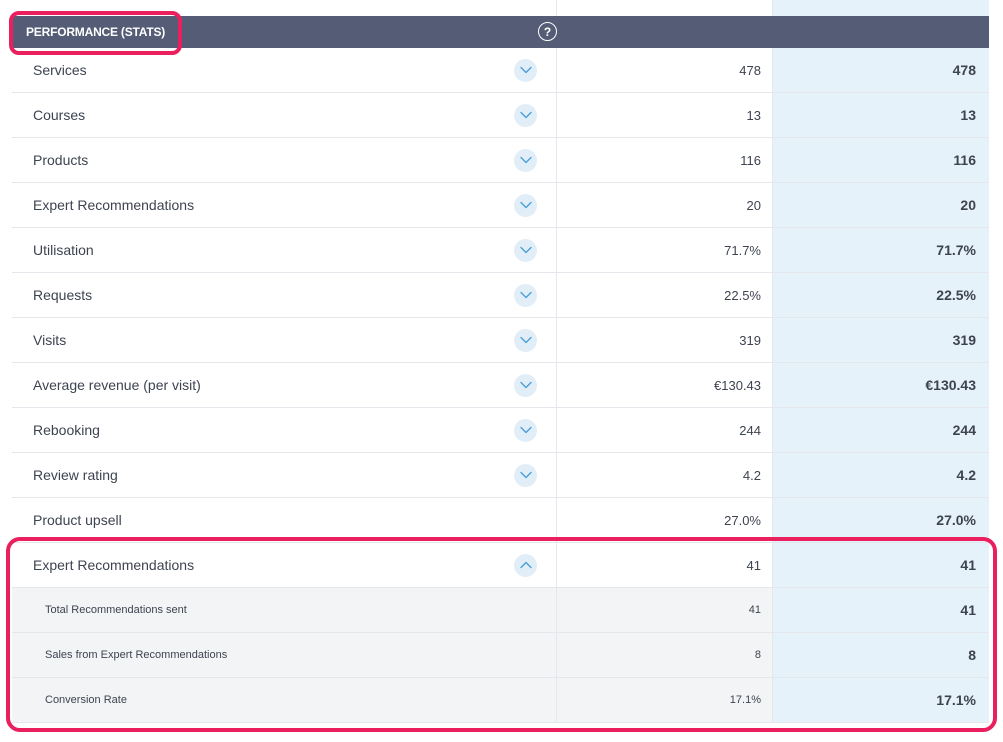  I want to click on row-total: 27.0%, so click(881, 520).